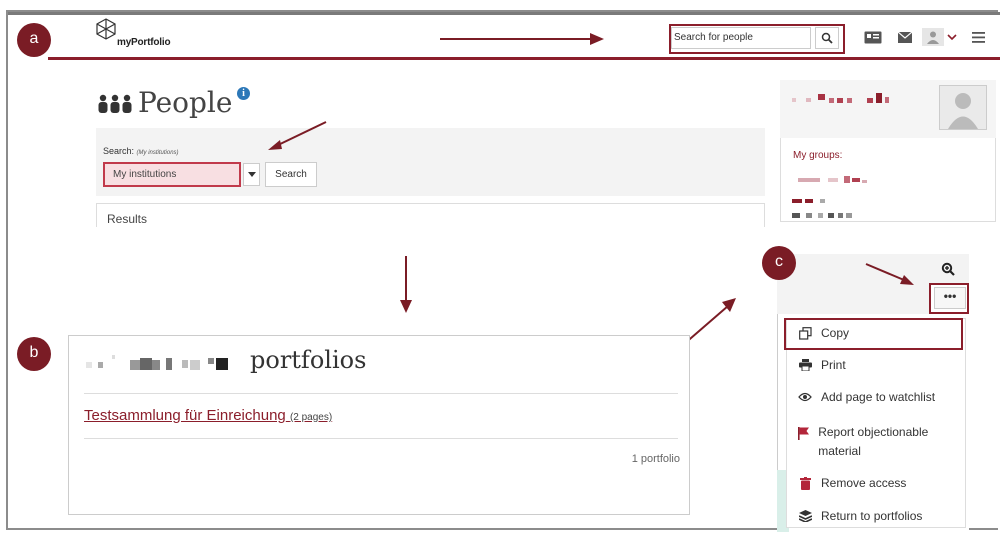 Image resolution: width=1001 pixels, height=534 pixels. I want to click on stack-icon, so click(805, 516).